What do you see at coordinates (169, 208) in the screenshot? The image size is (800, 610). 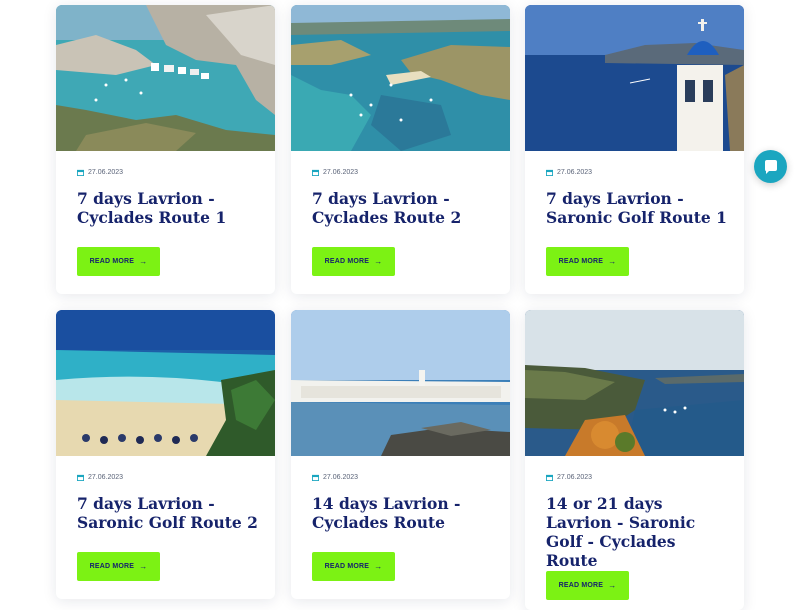 I see `post-title: 7 days Lavrion - Cyclades Route 1` at bounding box center [169, 208].